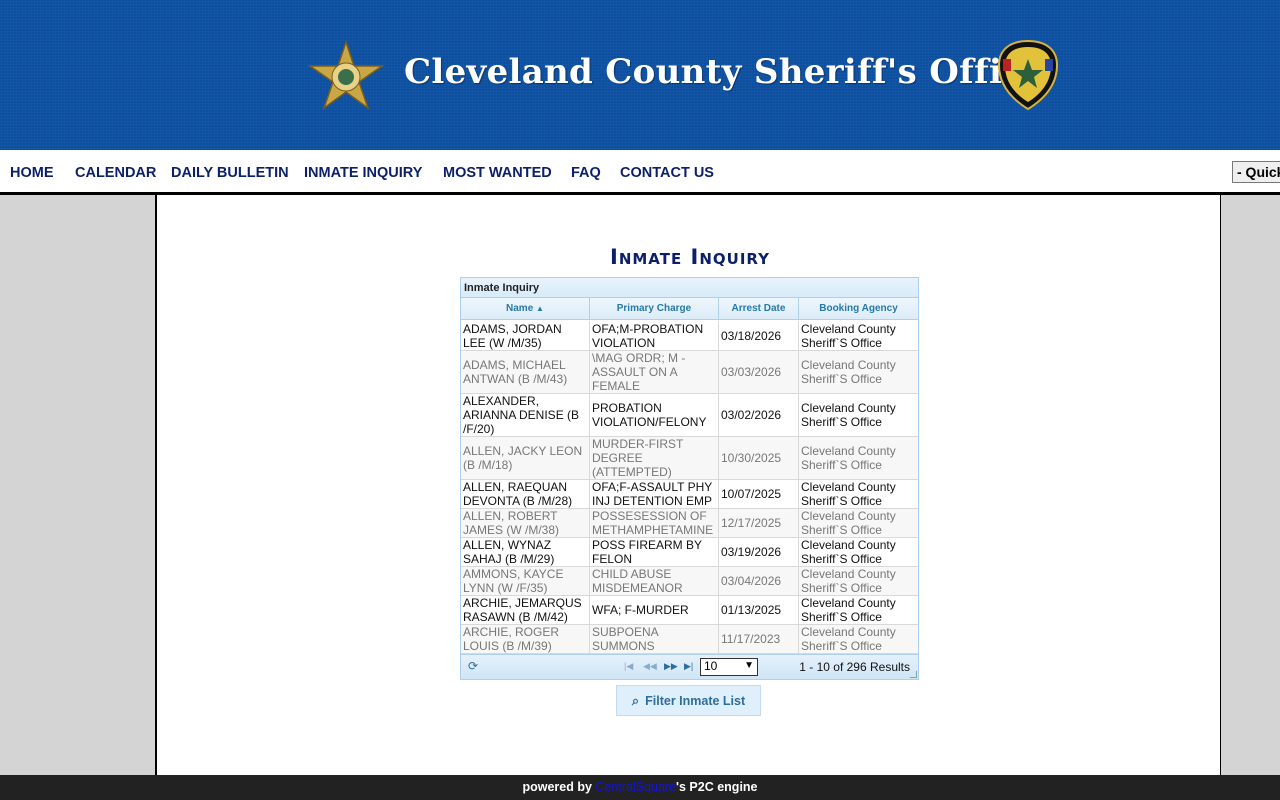  What do you see at coordinates (525, 552) in the screenshot?
I see `cell-name: ALLEN, WYNAZ SAHAJ (B /M/29)` at bounding box center [525, 552].